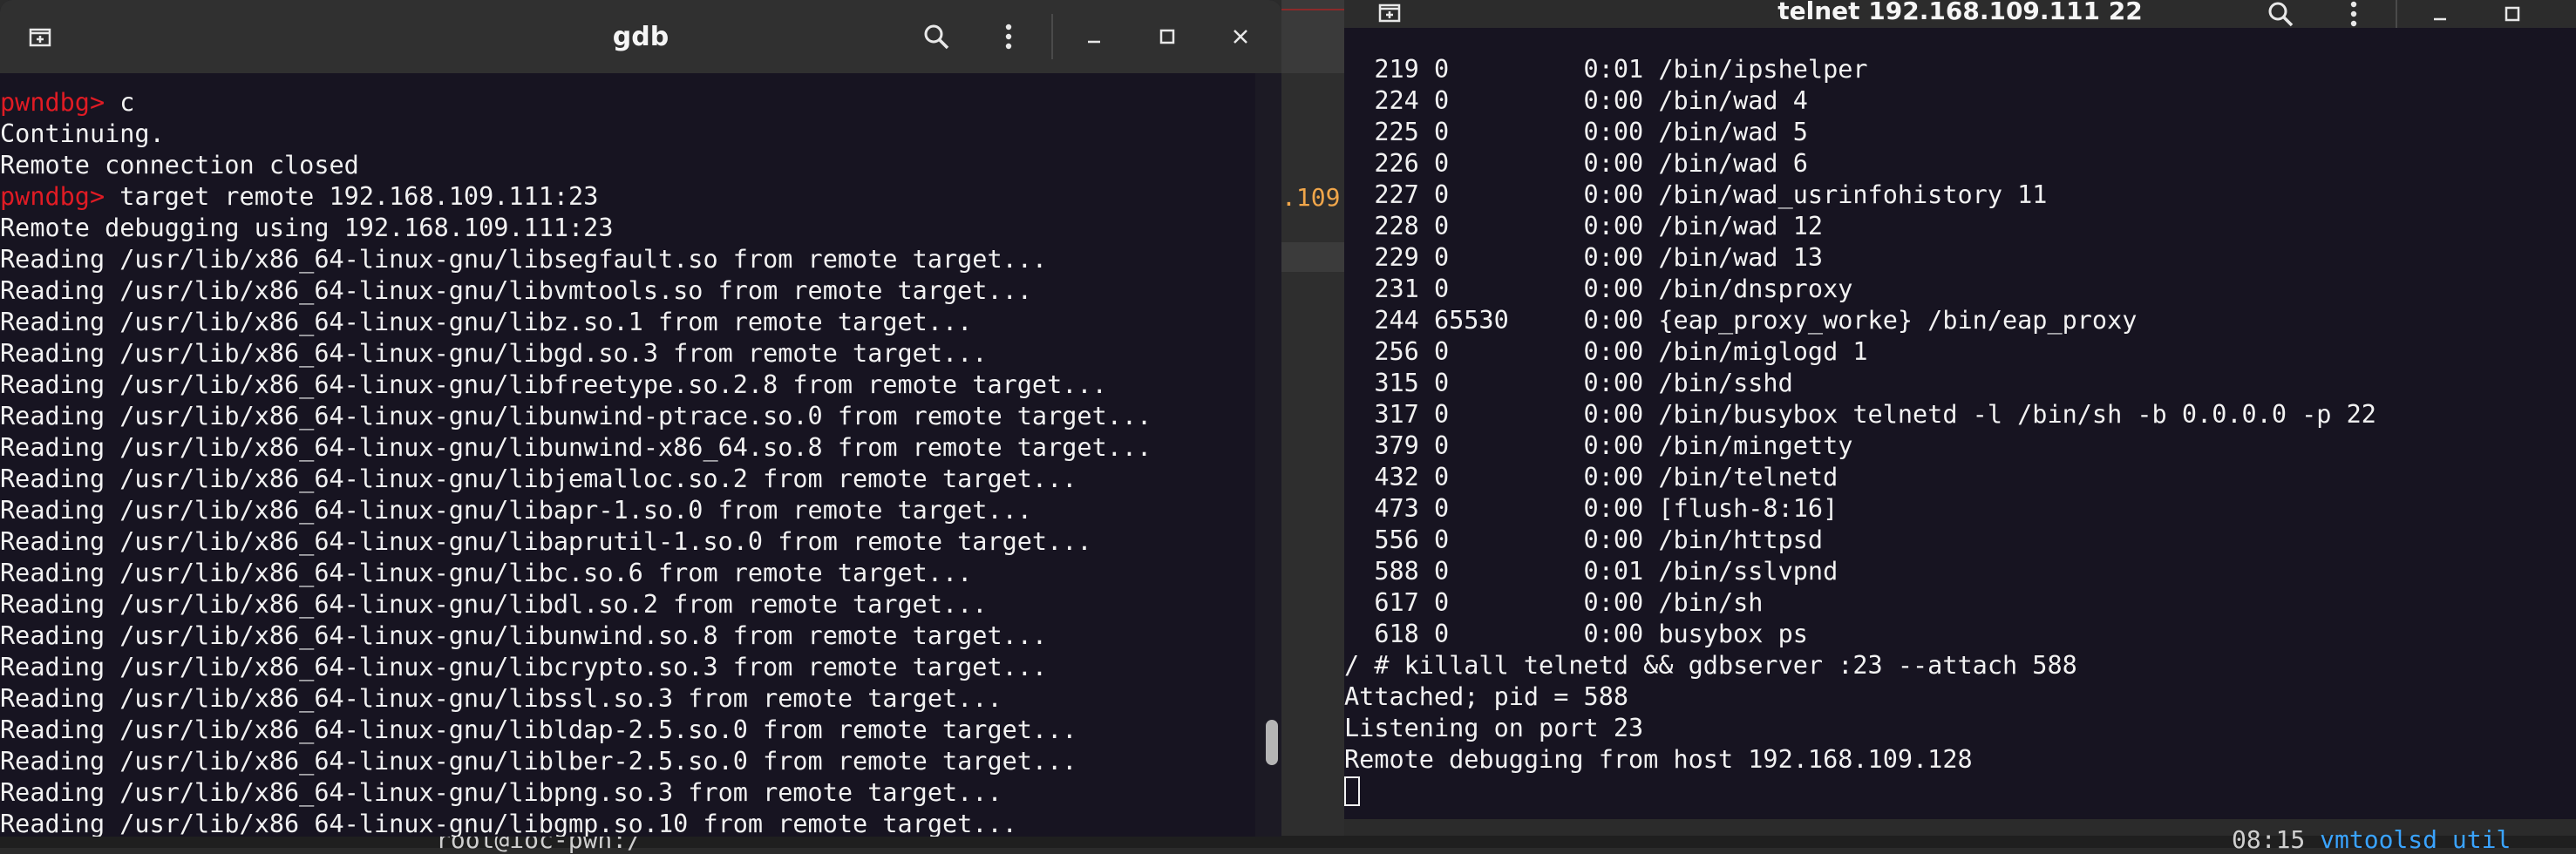 This screenshot has width=2576, height=854. What do you see at coordinates (1352, 791) in the screenshot?
I see `text-cursor` at bounding box center [1352, 791].